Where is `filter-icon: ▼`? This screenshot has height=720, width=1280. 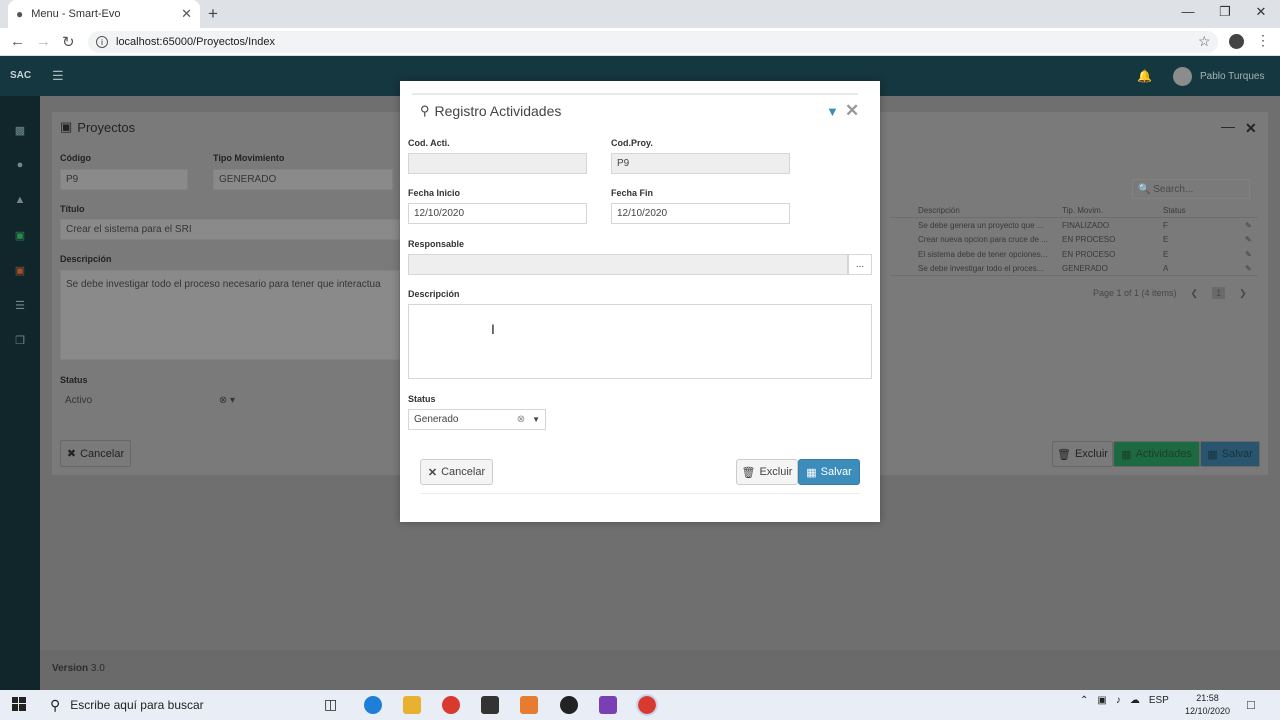 filter-icon: ▼ is located at coordinates (832, 111).